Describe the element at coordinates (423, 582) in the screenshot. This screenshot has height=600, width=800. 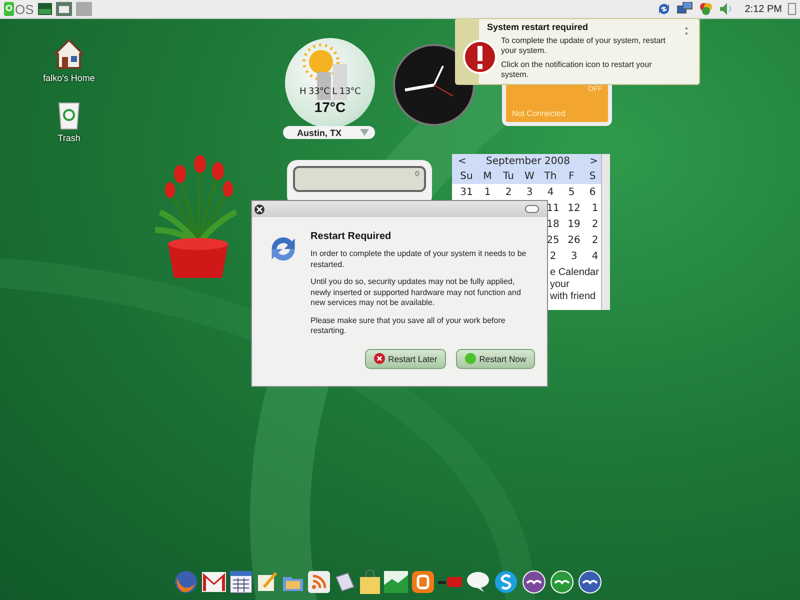
I see `rounded-square-icon` at that location.